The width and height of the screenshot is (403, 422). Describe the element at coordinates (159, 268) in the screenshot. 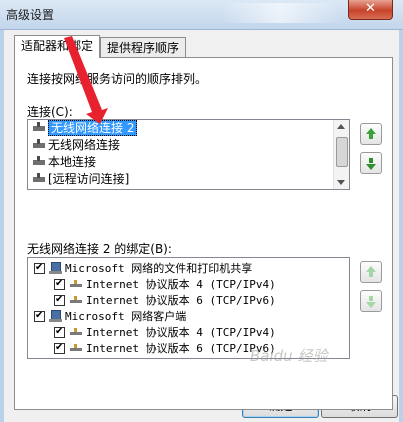

I see `binding-label: Microsoft 网络的文件和打印机共享` at that location.